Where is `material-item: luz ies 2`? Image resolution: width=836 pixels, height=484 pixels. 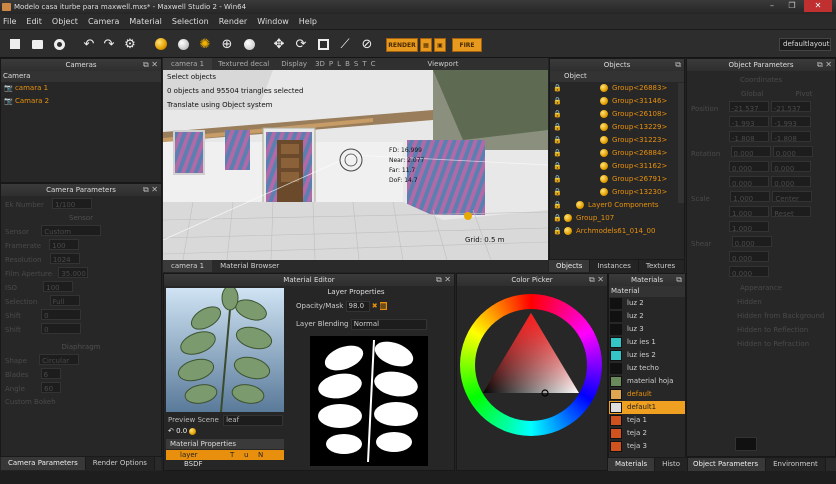
material-item: luz ies 2 is located at coordinates (647, 355).